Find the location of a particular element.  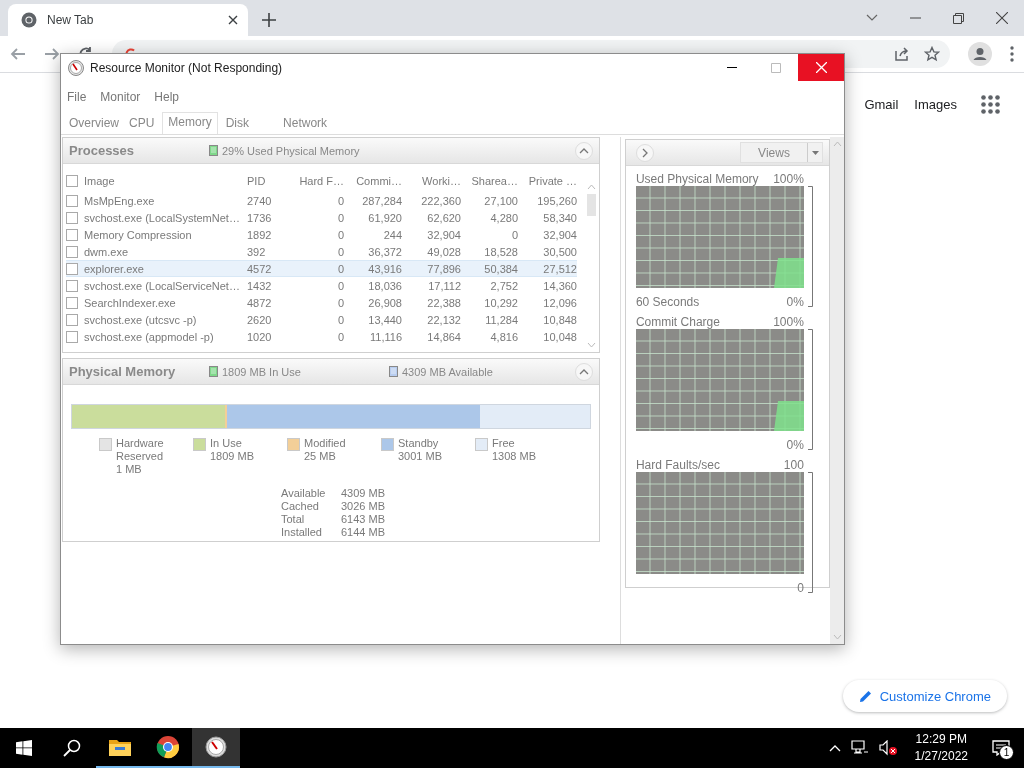

gauge-icon is located at coordinates (216, 747).